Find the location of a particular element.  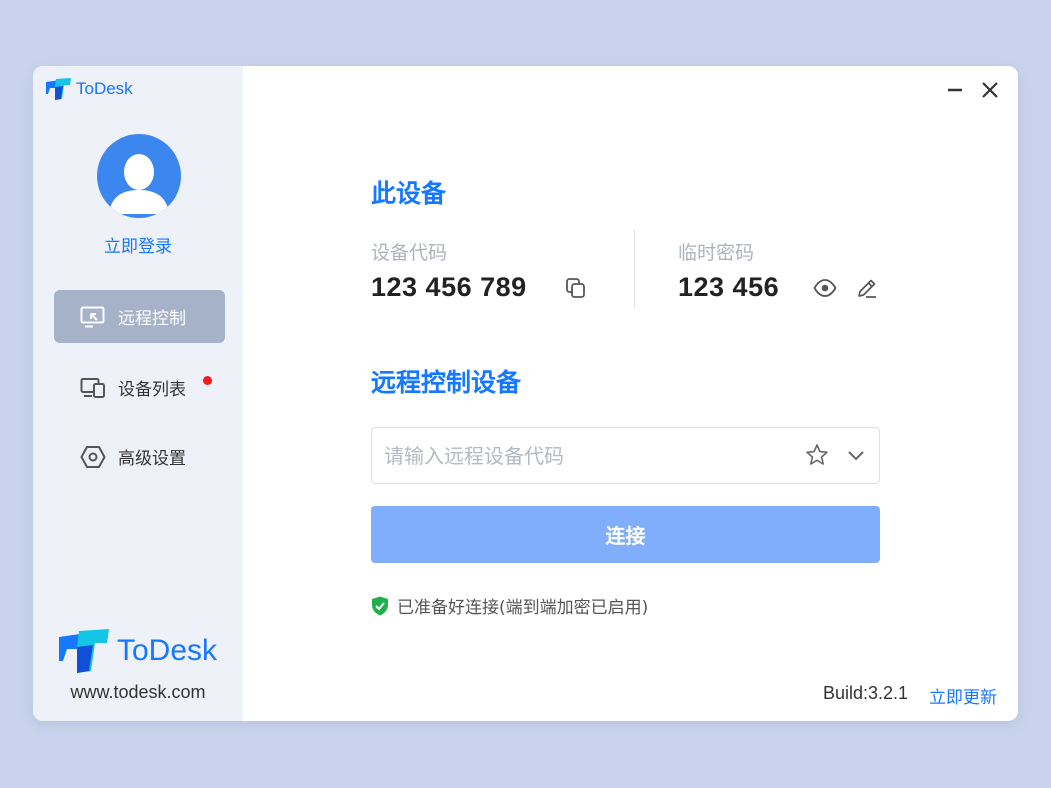

favorite-button is located at coordinates (817, 455).